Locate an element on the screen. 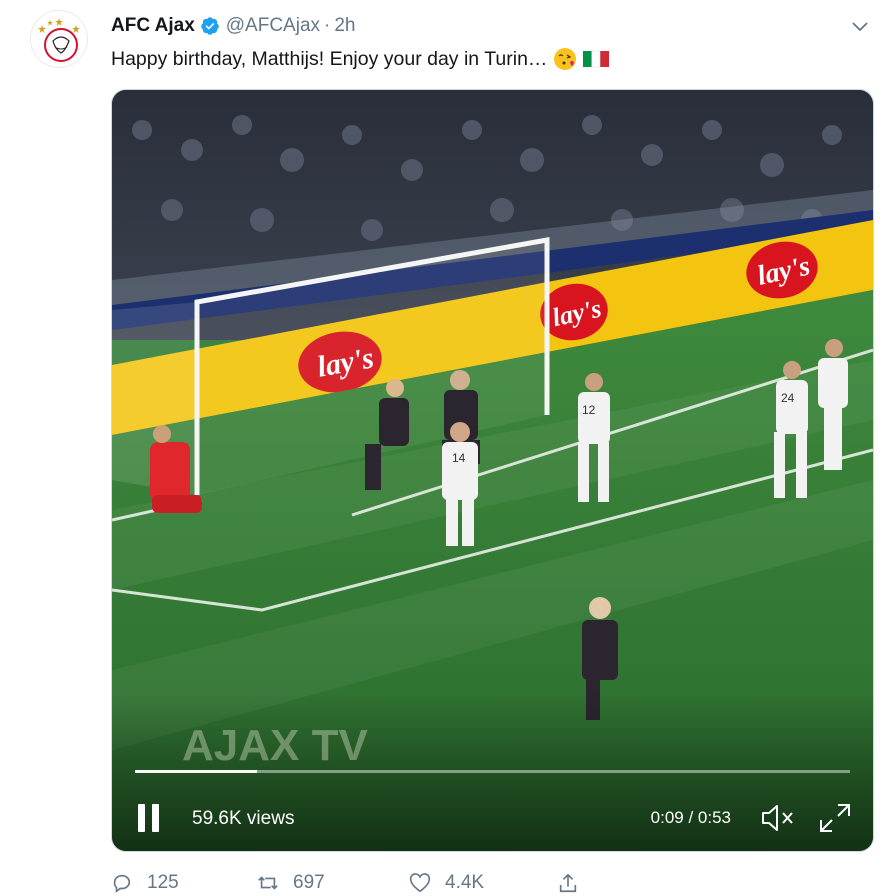 The height and width of the screenshot is (896, 891). fullscreen-icon is located at coordinates (835, 818).